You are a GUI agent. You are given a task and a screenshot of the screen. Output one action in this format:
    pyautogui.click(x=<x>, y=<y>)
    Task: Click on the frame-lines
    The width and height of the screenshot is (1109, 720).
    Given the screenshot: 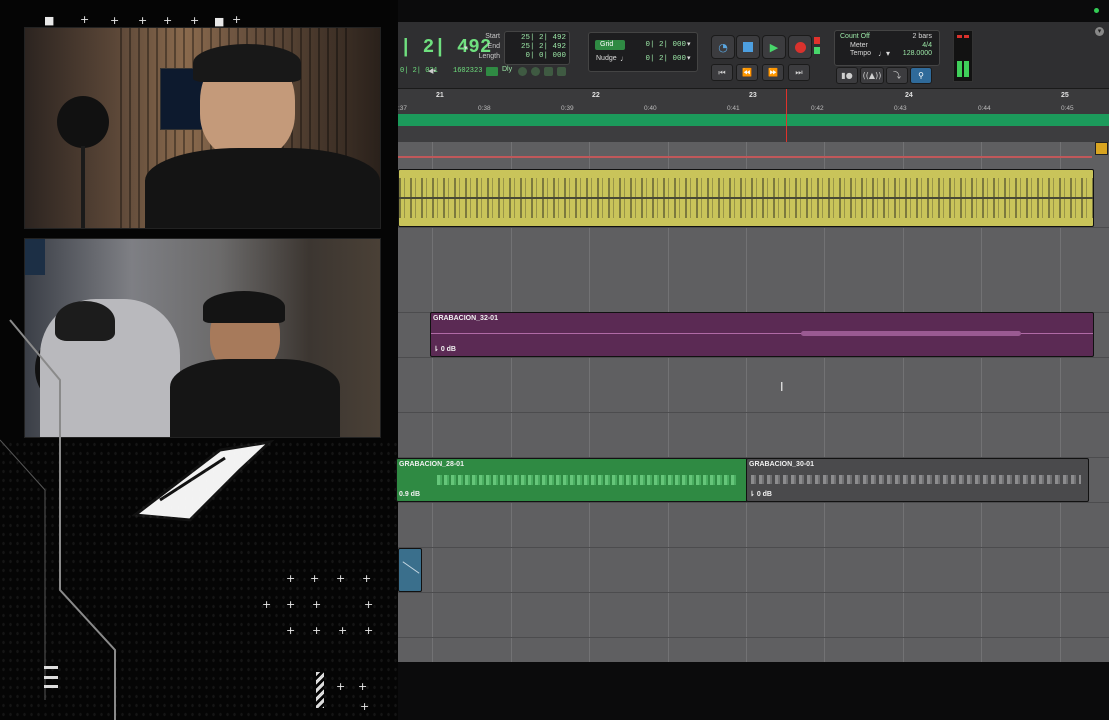 What is the action you would take?
    pyautogui.click(x=58, y=519)
    